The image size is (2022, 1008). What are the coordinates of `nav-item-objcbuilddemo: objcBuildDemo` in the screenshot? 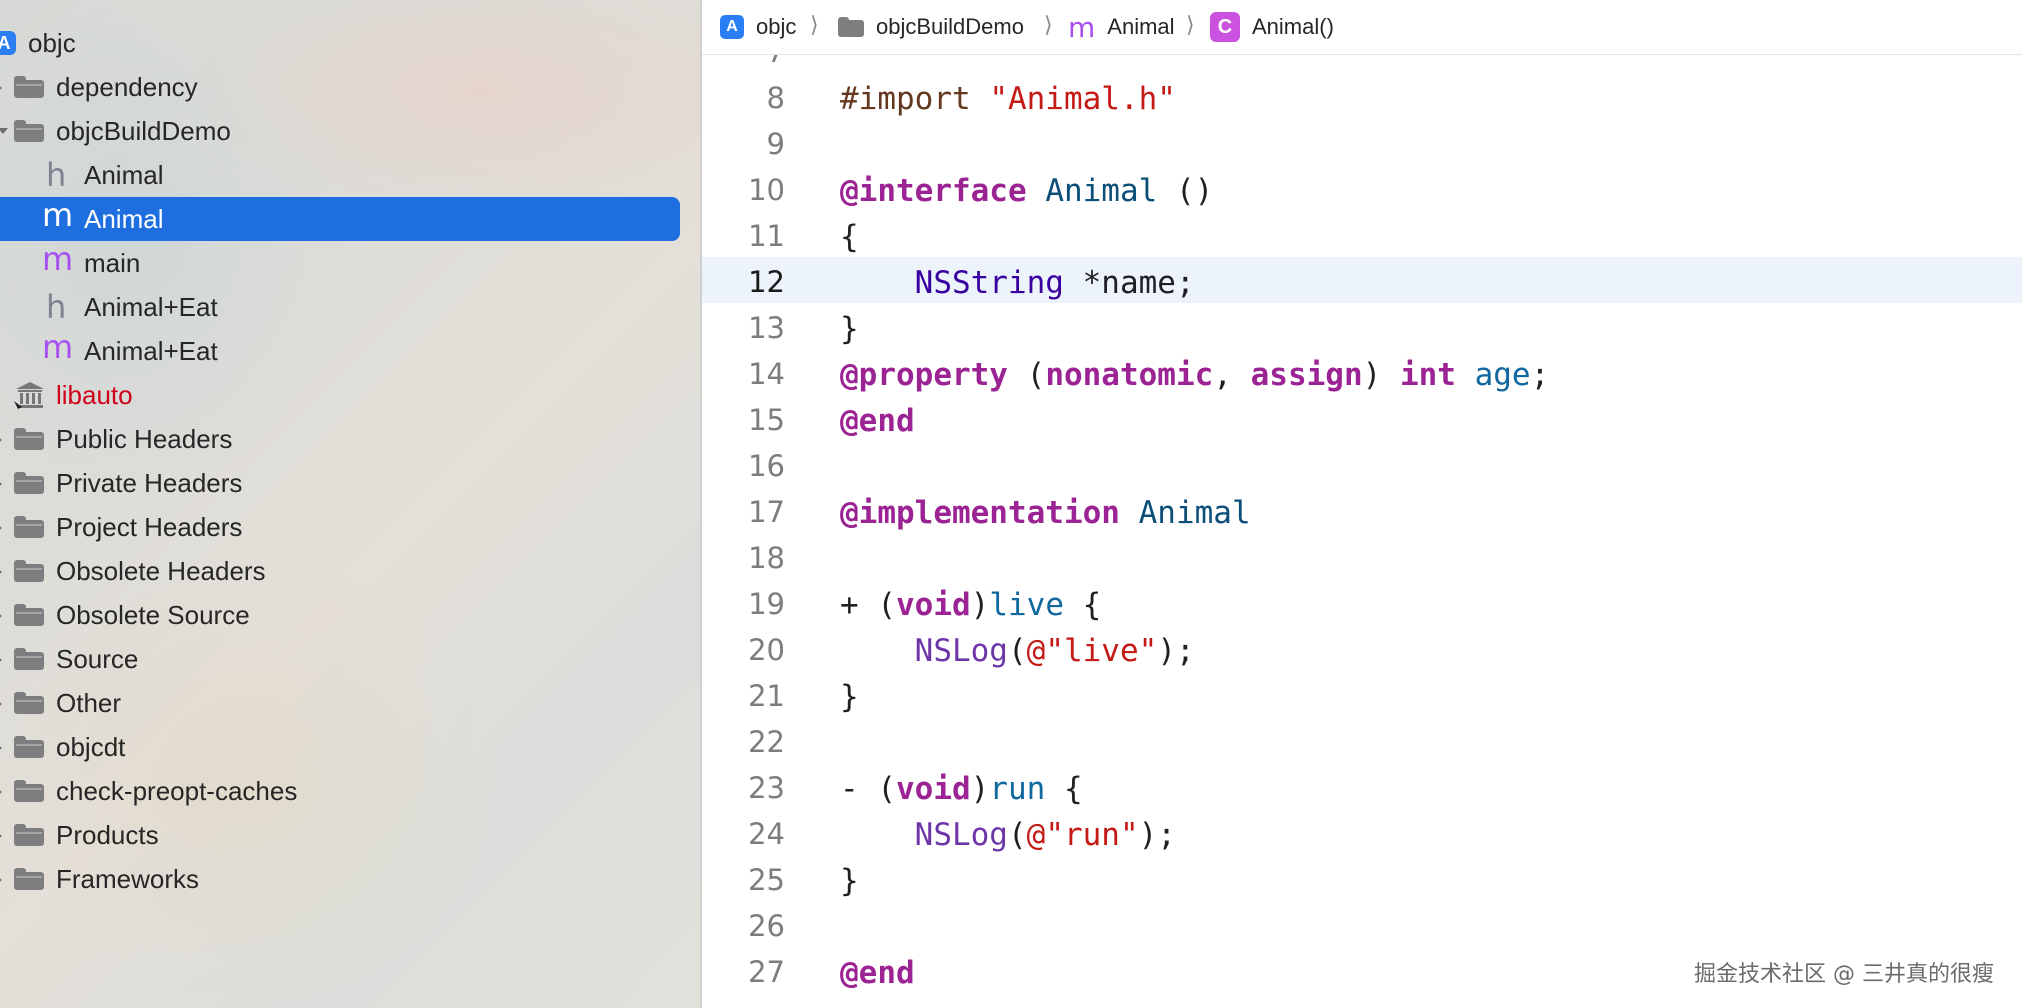 It's located at (340, 131).